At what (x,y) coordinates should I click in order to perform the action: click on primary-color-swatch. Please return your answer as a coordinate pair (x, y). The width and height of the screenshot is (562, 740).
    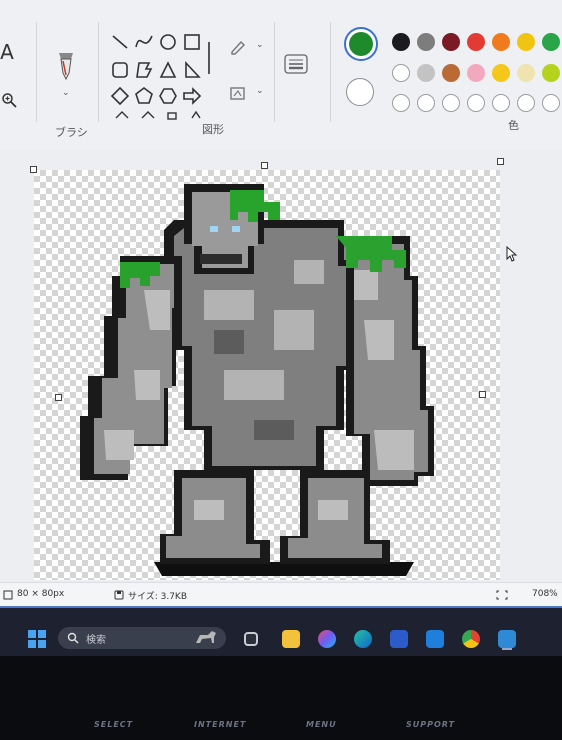
    Looking at the image, I should click on (361, 44).